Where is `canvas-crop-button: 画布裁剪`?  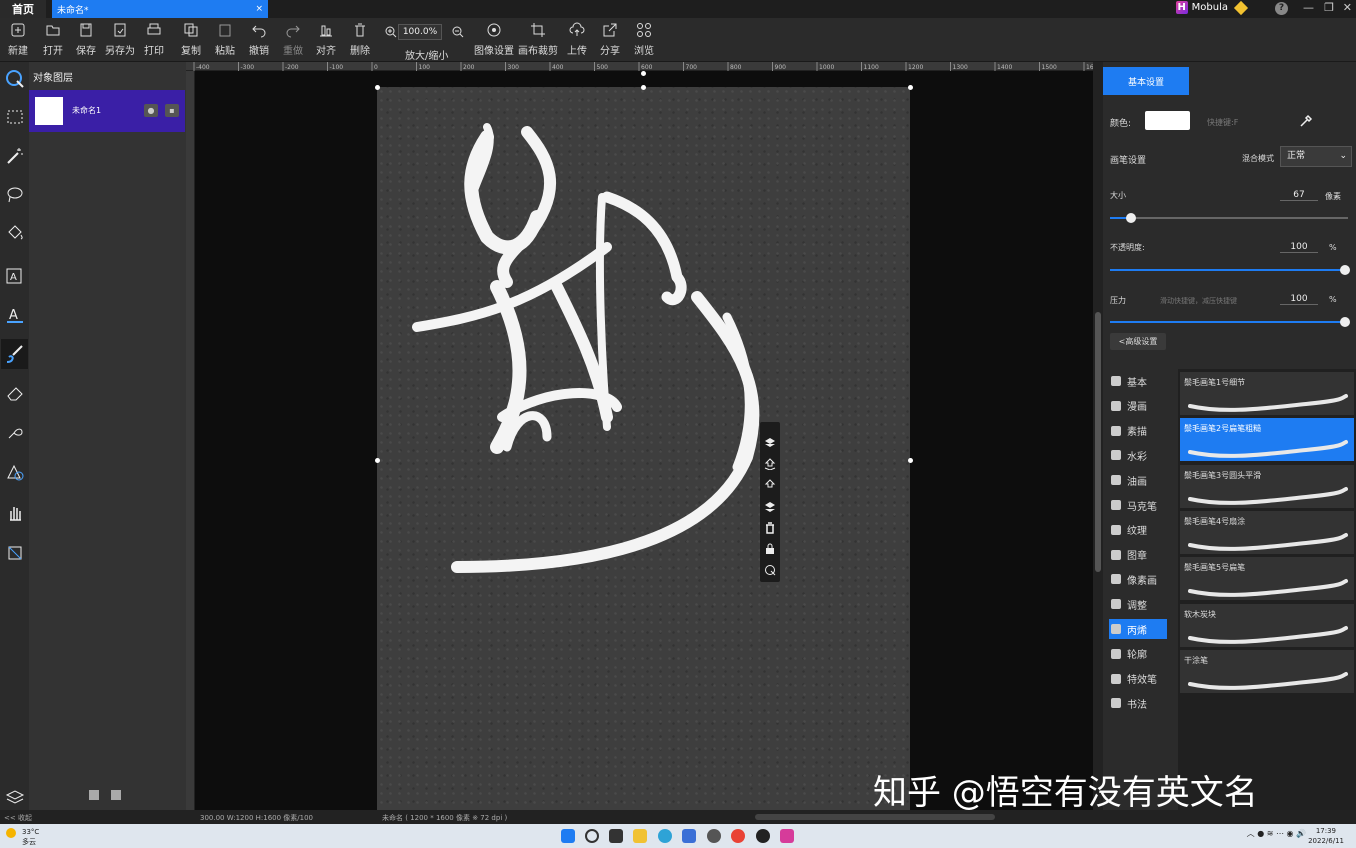
canvas-crop-button: 画布裁剪 is located at coordinates (538, 39).